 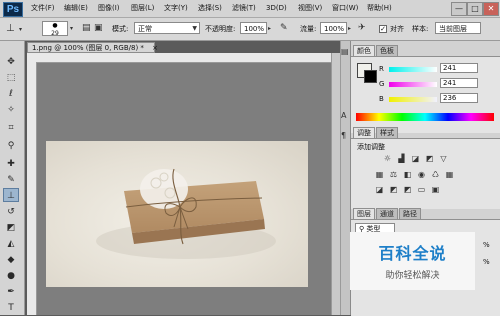 I want to click on pen-tool-icon: ✒, so click(x=11, y=292).